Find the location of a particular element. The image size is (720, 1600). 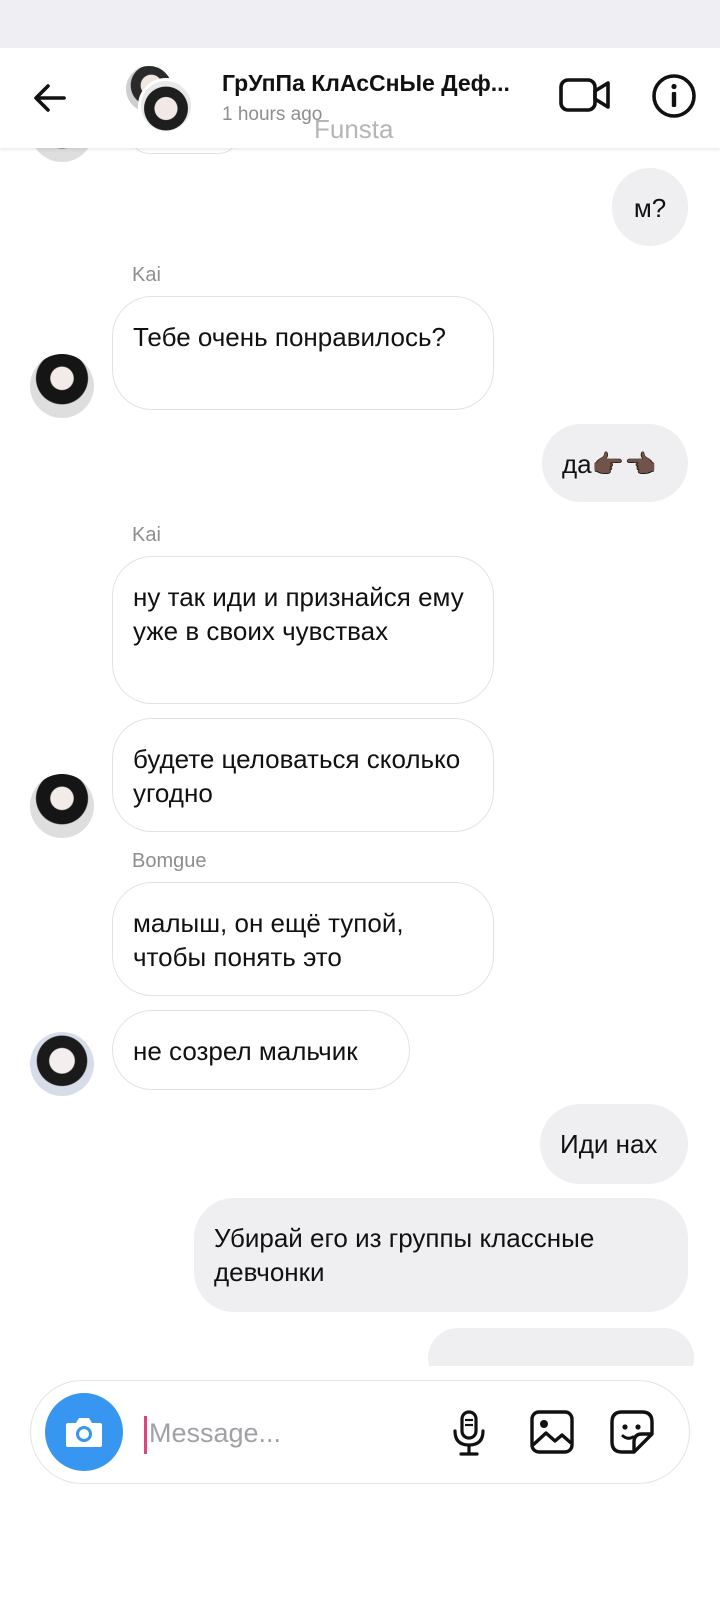

bubble-partial-top is located at coordinates (184, 151).